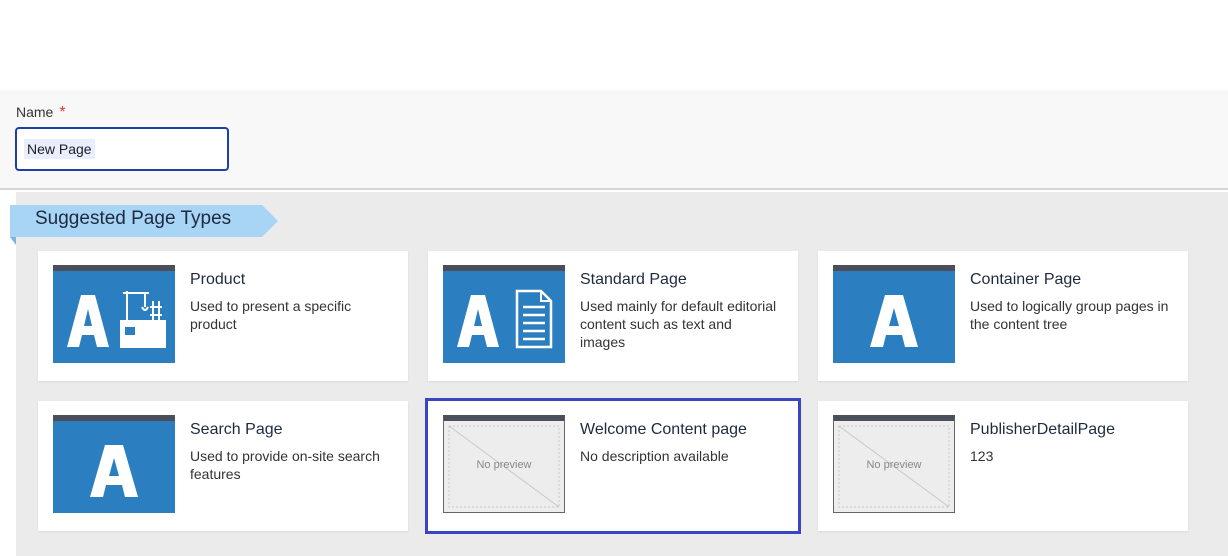 The height and width of the screenshot is (556, 1228). Describe the element at coordinates (122, 149) in the screenshot. I see `name-input: New Page` at that location.